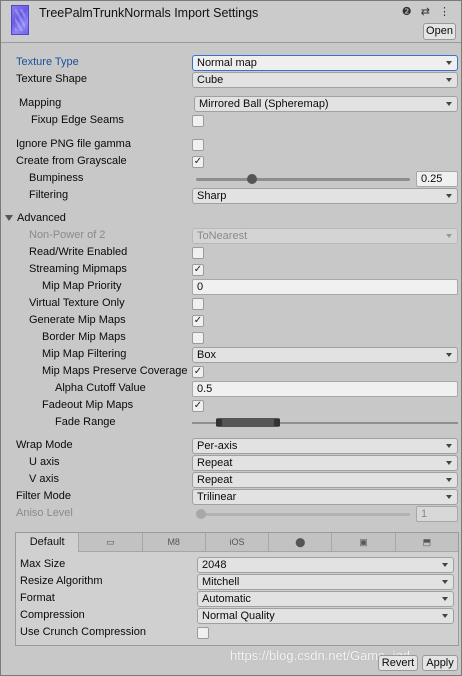 Image resolution: width=462 pixels, height=676 pixels. I want to click on bumpiness-slider-thumb, so click(252, 179).